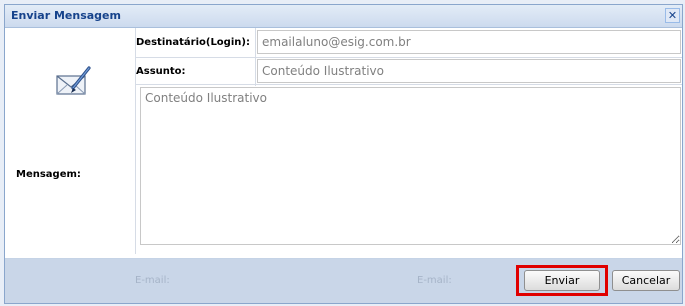  Describe the element at coordinates (74, 83) in the screenshot. I see `envelope-pen-icon` at that location.